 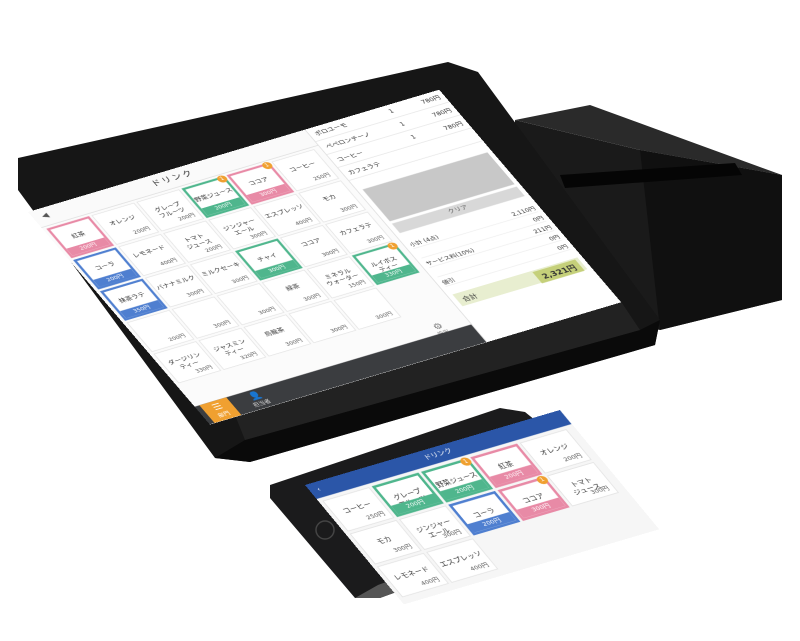 What do you see at coordinates (438, 454) in the screenshot?
I see `phone-title: ドリンク` at bounding box center [438, 454].